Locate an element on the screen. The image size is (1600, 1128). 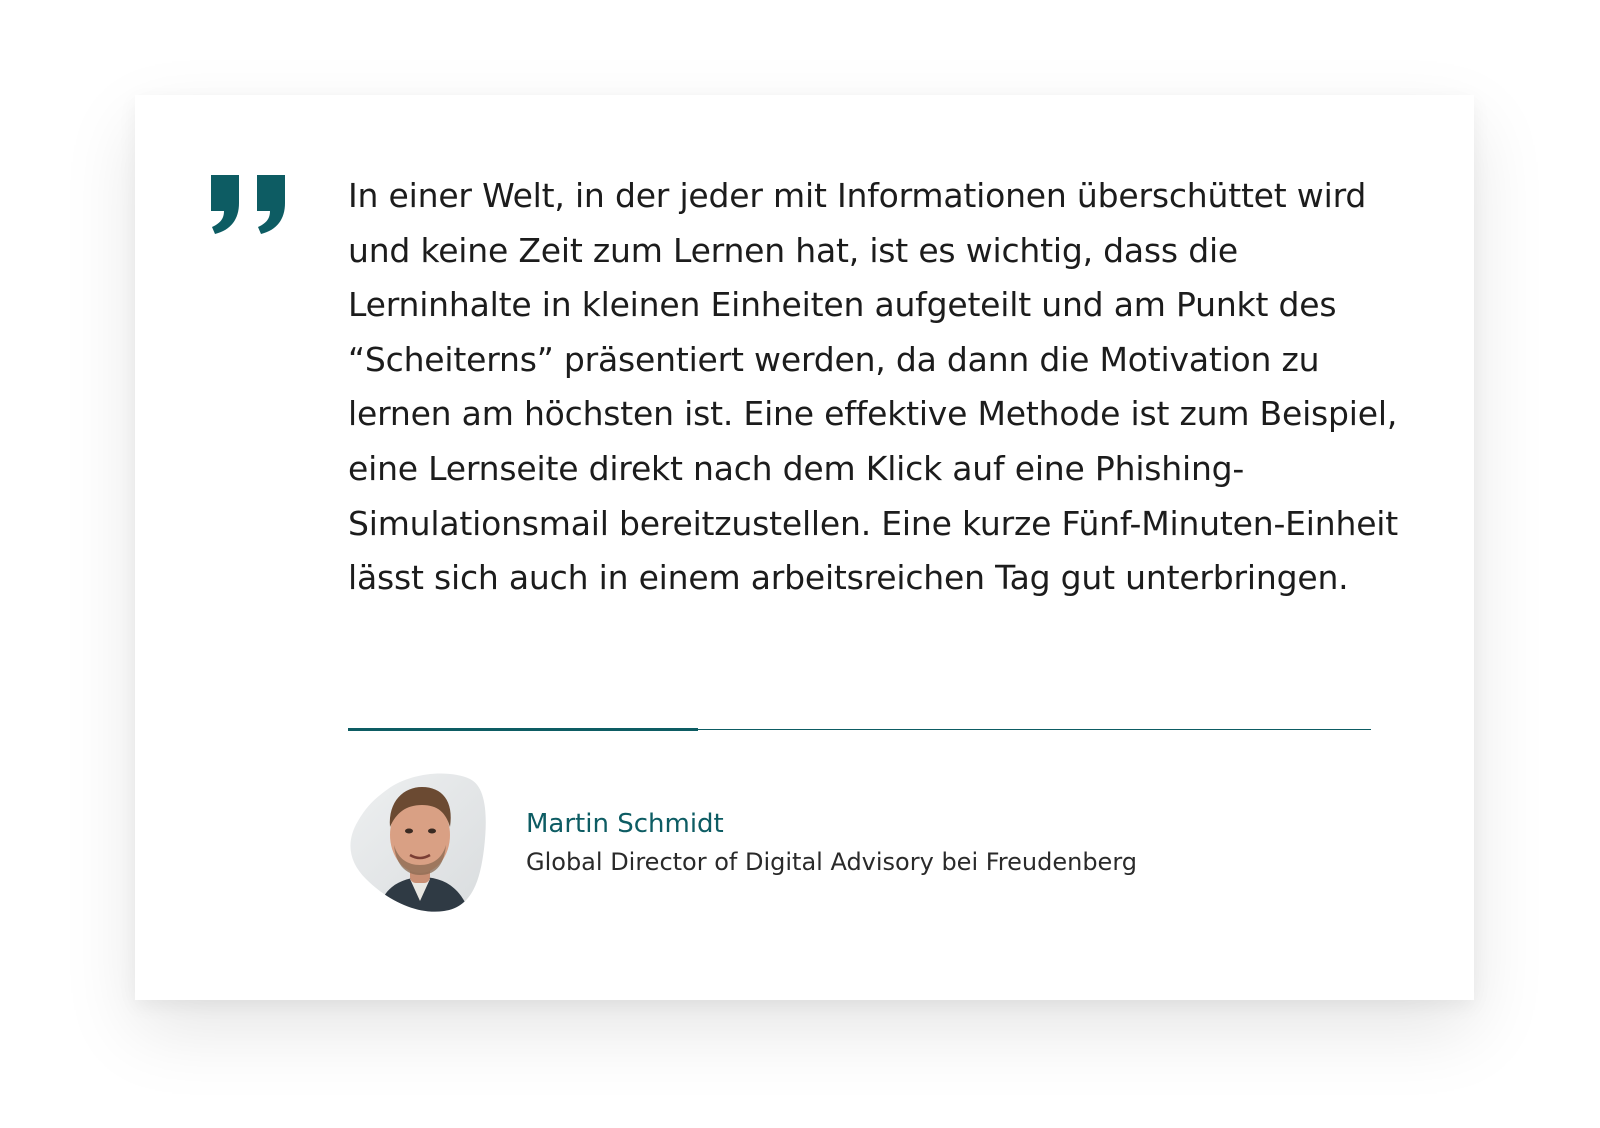
quote-mark-icon is located at coordinates (248, 204).